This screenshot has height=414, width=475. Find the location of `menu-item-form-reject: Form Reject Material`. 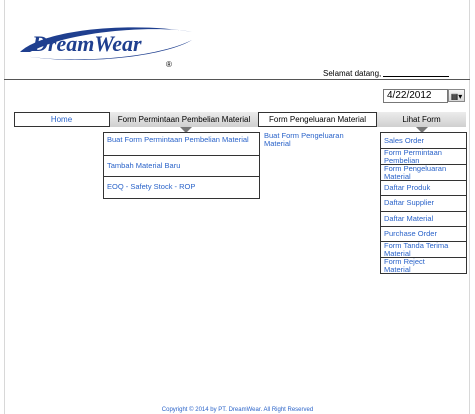

menu-item-form-reject: Form Reject Material is located at coordinates (414, 266).